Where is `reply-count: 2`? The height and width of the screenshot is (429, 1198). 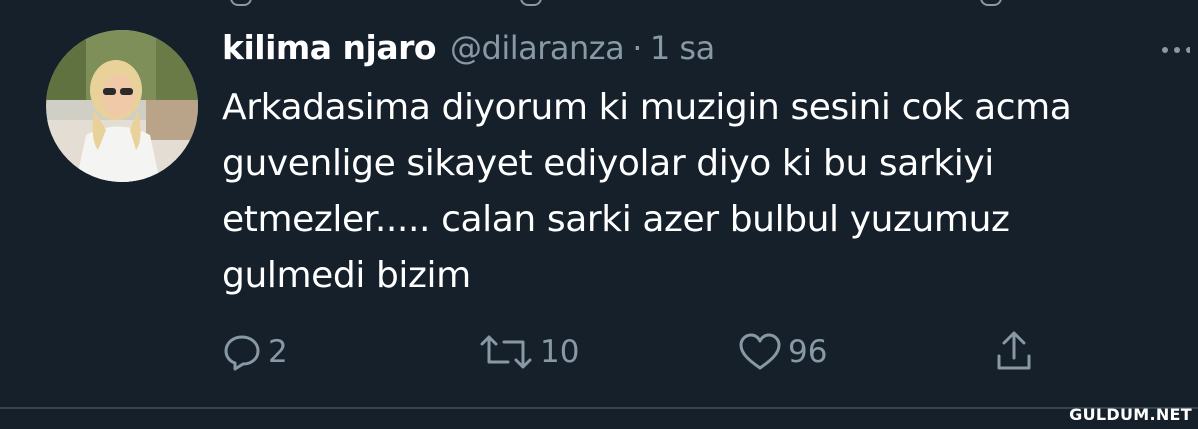
reply-count: 2 is located at coordinates (278, 352).